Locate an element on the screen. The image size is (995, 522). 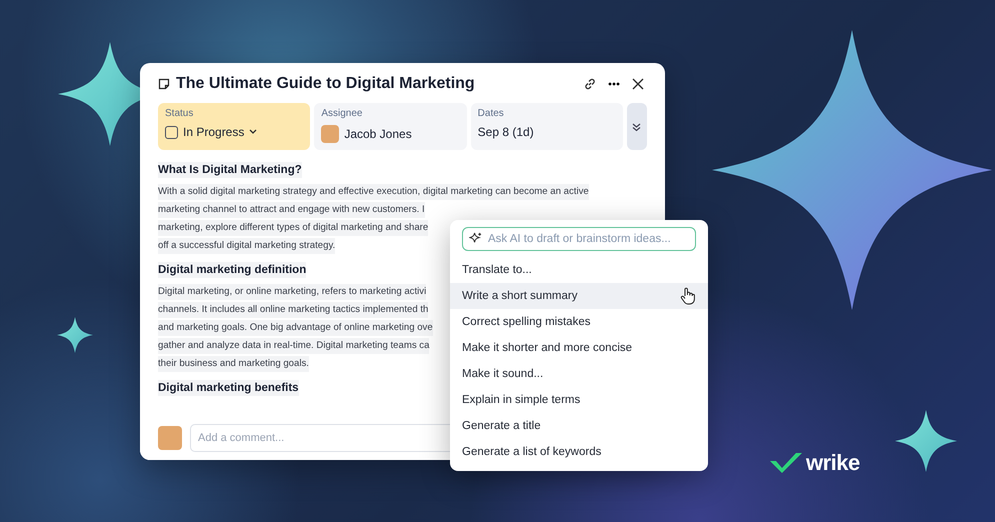
field-value: Jacob Jones is located at coordinates (378, 134).